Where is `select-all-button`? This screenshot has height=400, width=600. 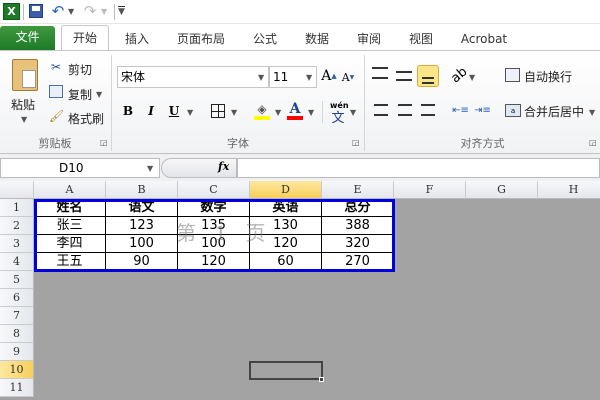
select-all-button is located at coordinates (17, 190).